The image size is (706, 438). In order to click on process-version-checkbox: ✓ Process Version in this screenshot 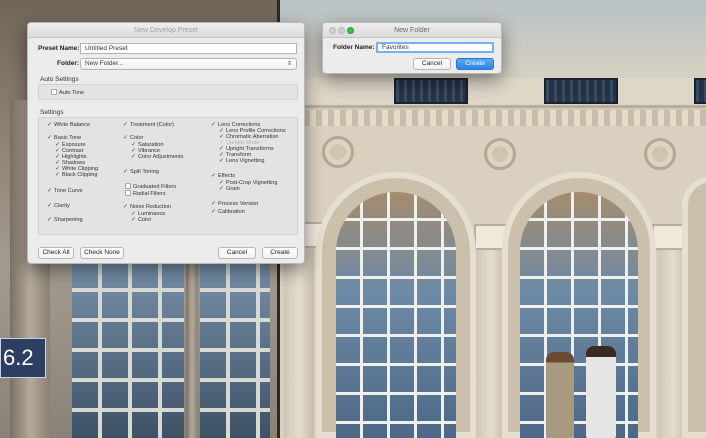, I will do `click(234, 204)`.